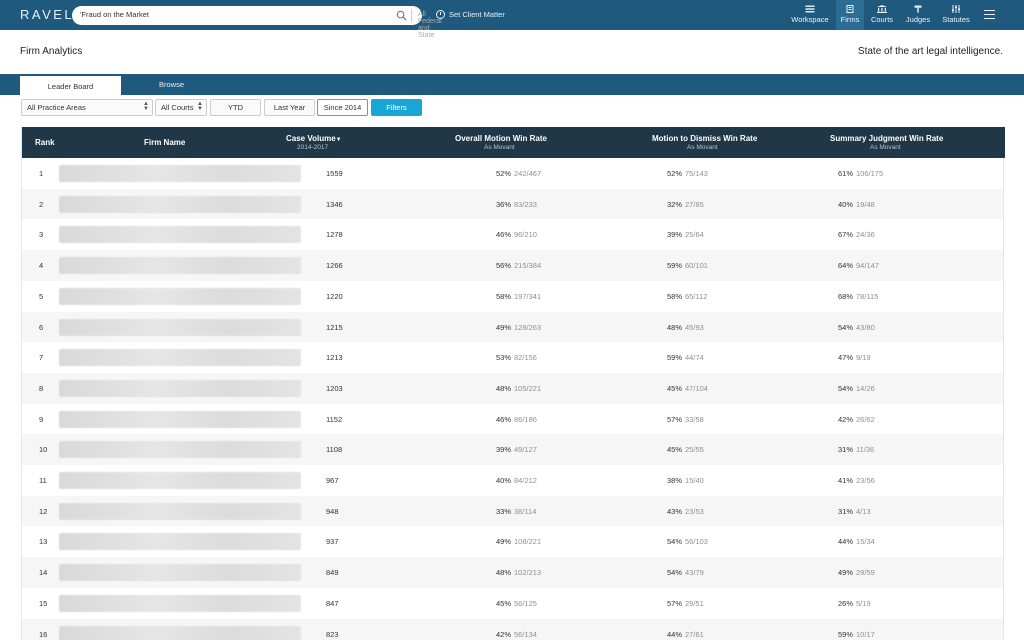 This screenshot has height=640, width=1024. What do you see at coordinates (846, 388) in the screenshot?
I see `sj-pct: 54%` at bounding box center [846, 388].